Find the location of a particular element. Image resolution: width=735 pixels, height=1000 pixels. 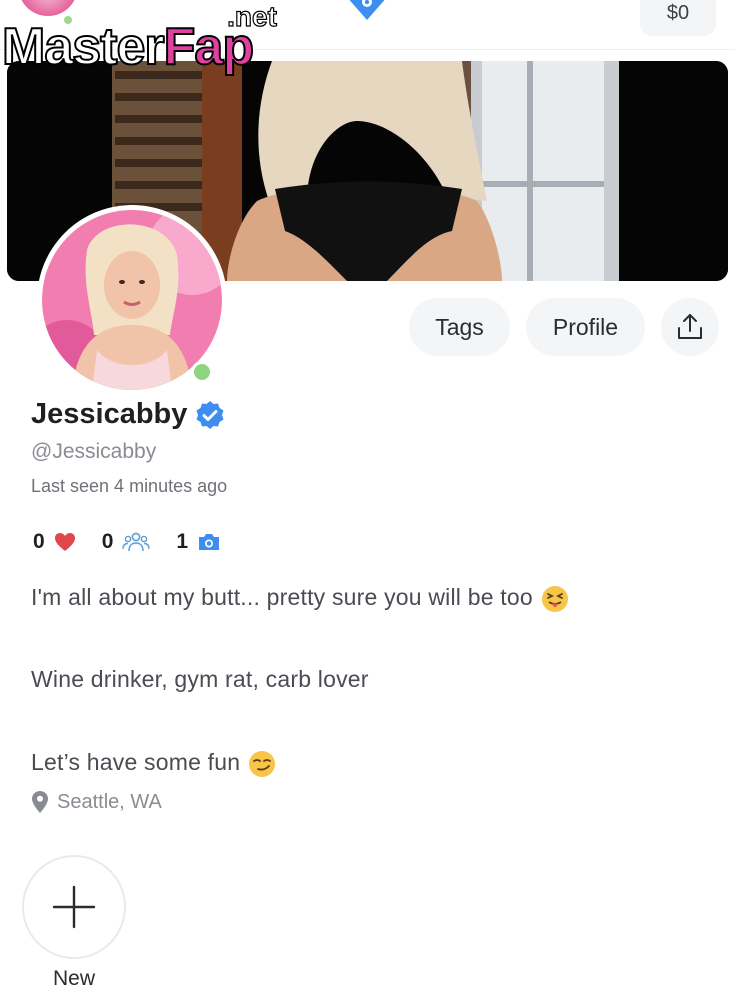

online-status-indicator is located at coordinates (202, 372).